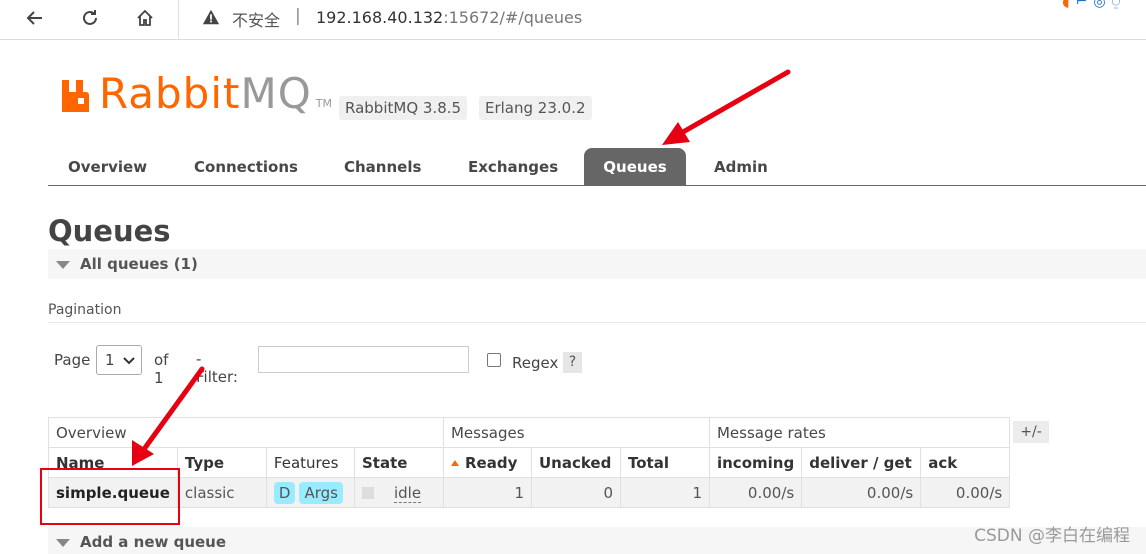  Describe the element at coordinates (145, 18) in the screenshot. I see `home-icon` at that location.